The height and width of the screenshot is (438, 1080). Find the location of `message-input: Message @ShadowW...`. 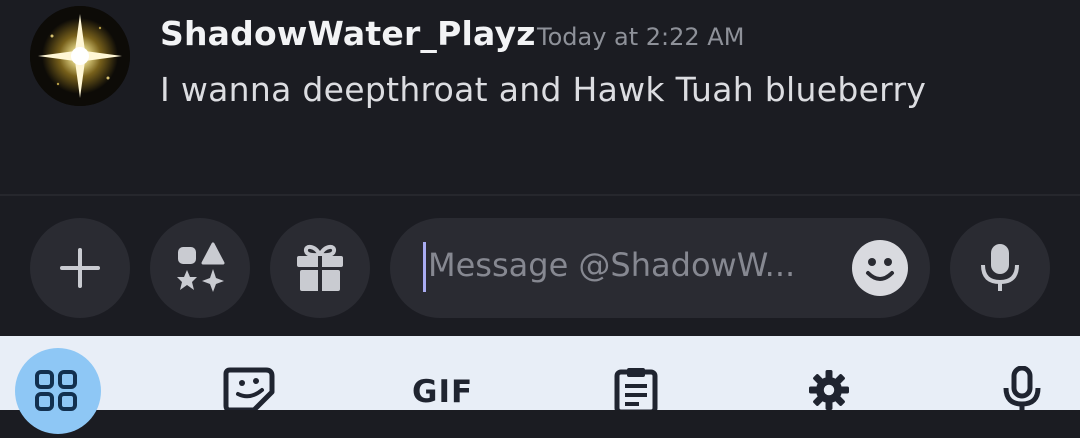

message-input: Message @ShadowW... is located at coordinates (660, 268).